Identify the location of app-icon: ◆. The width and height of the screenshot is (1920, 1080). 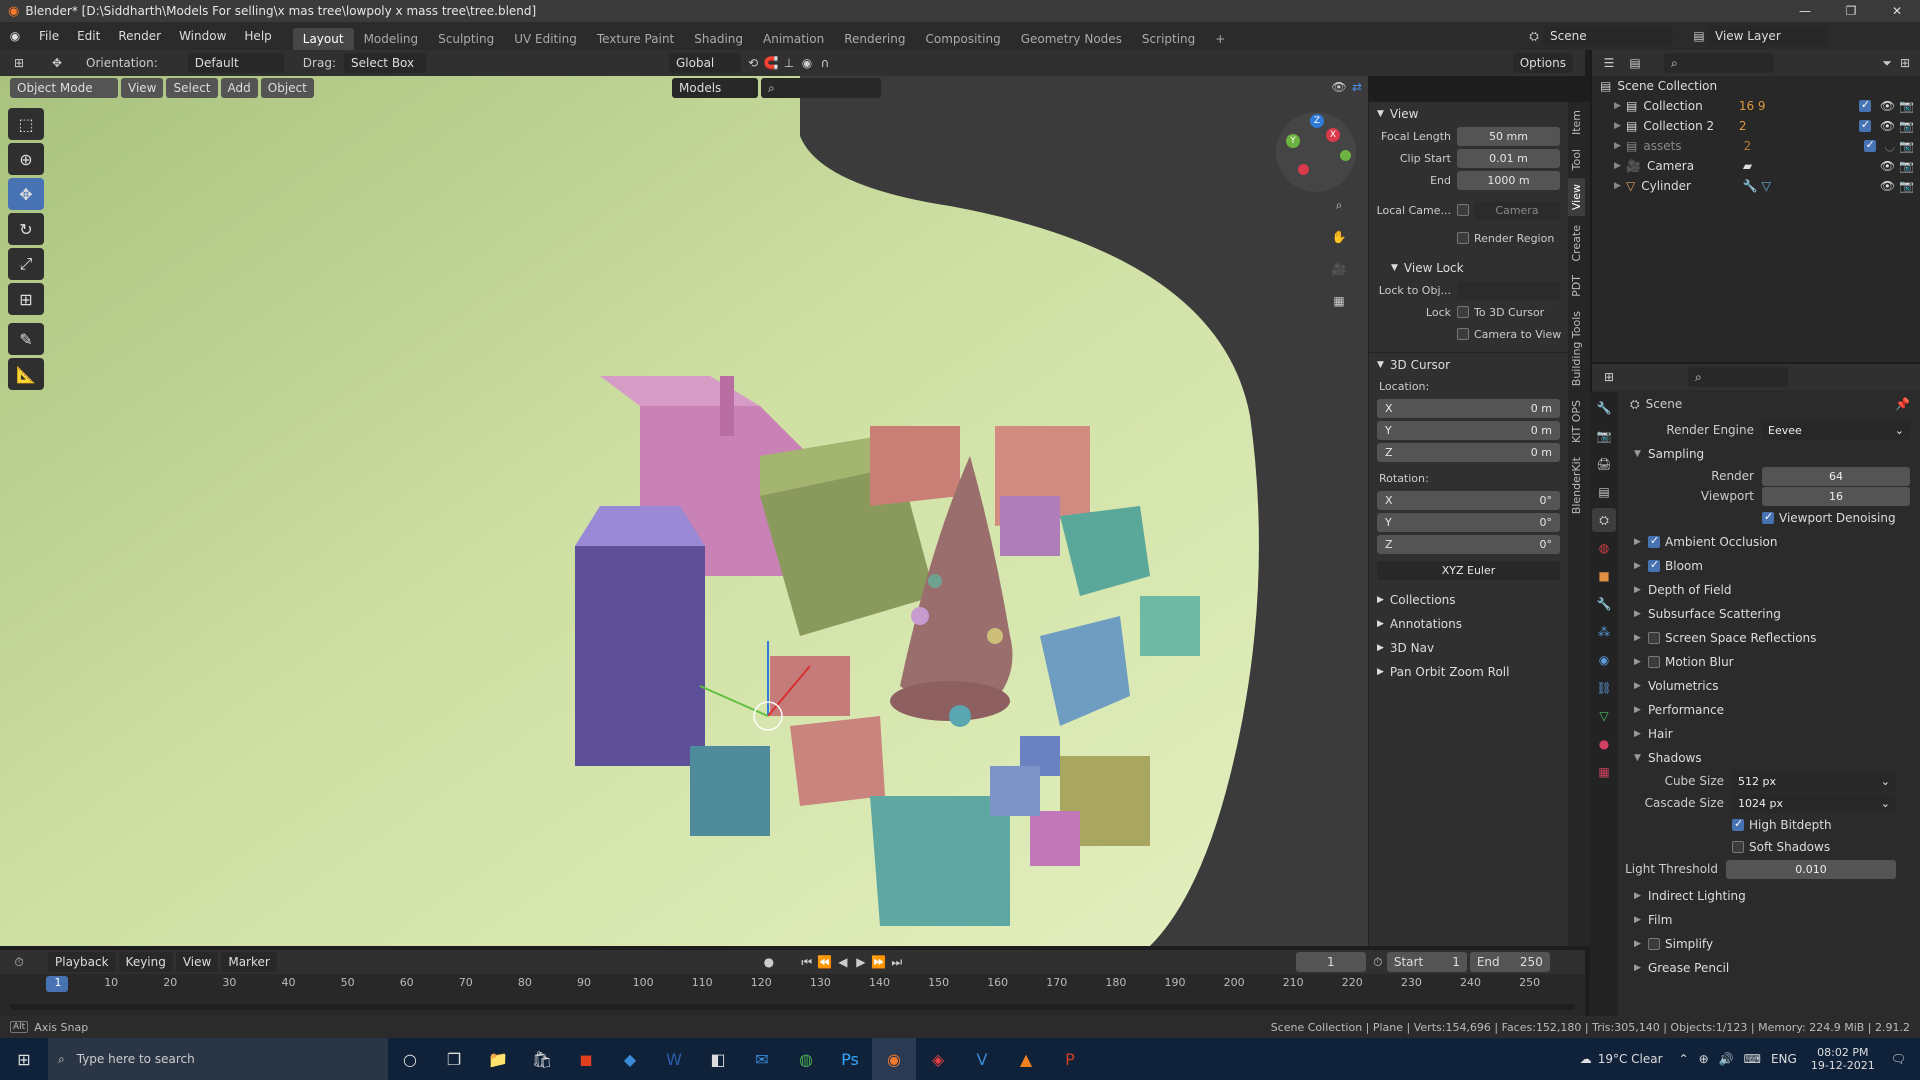
(630, 1059).